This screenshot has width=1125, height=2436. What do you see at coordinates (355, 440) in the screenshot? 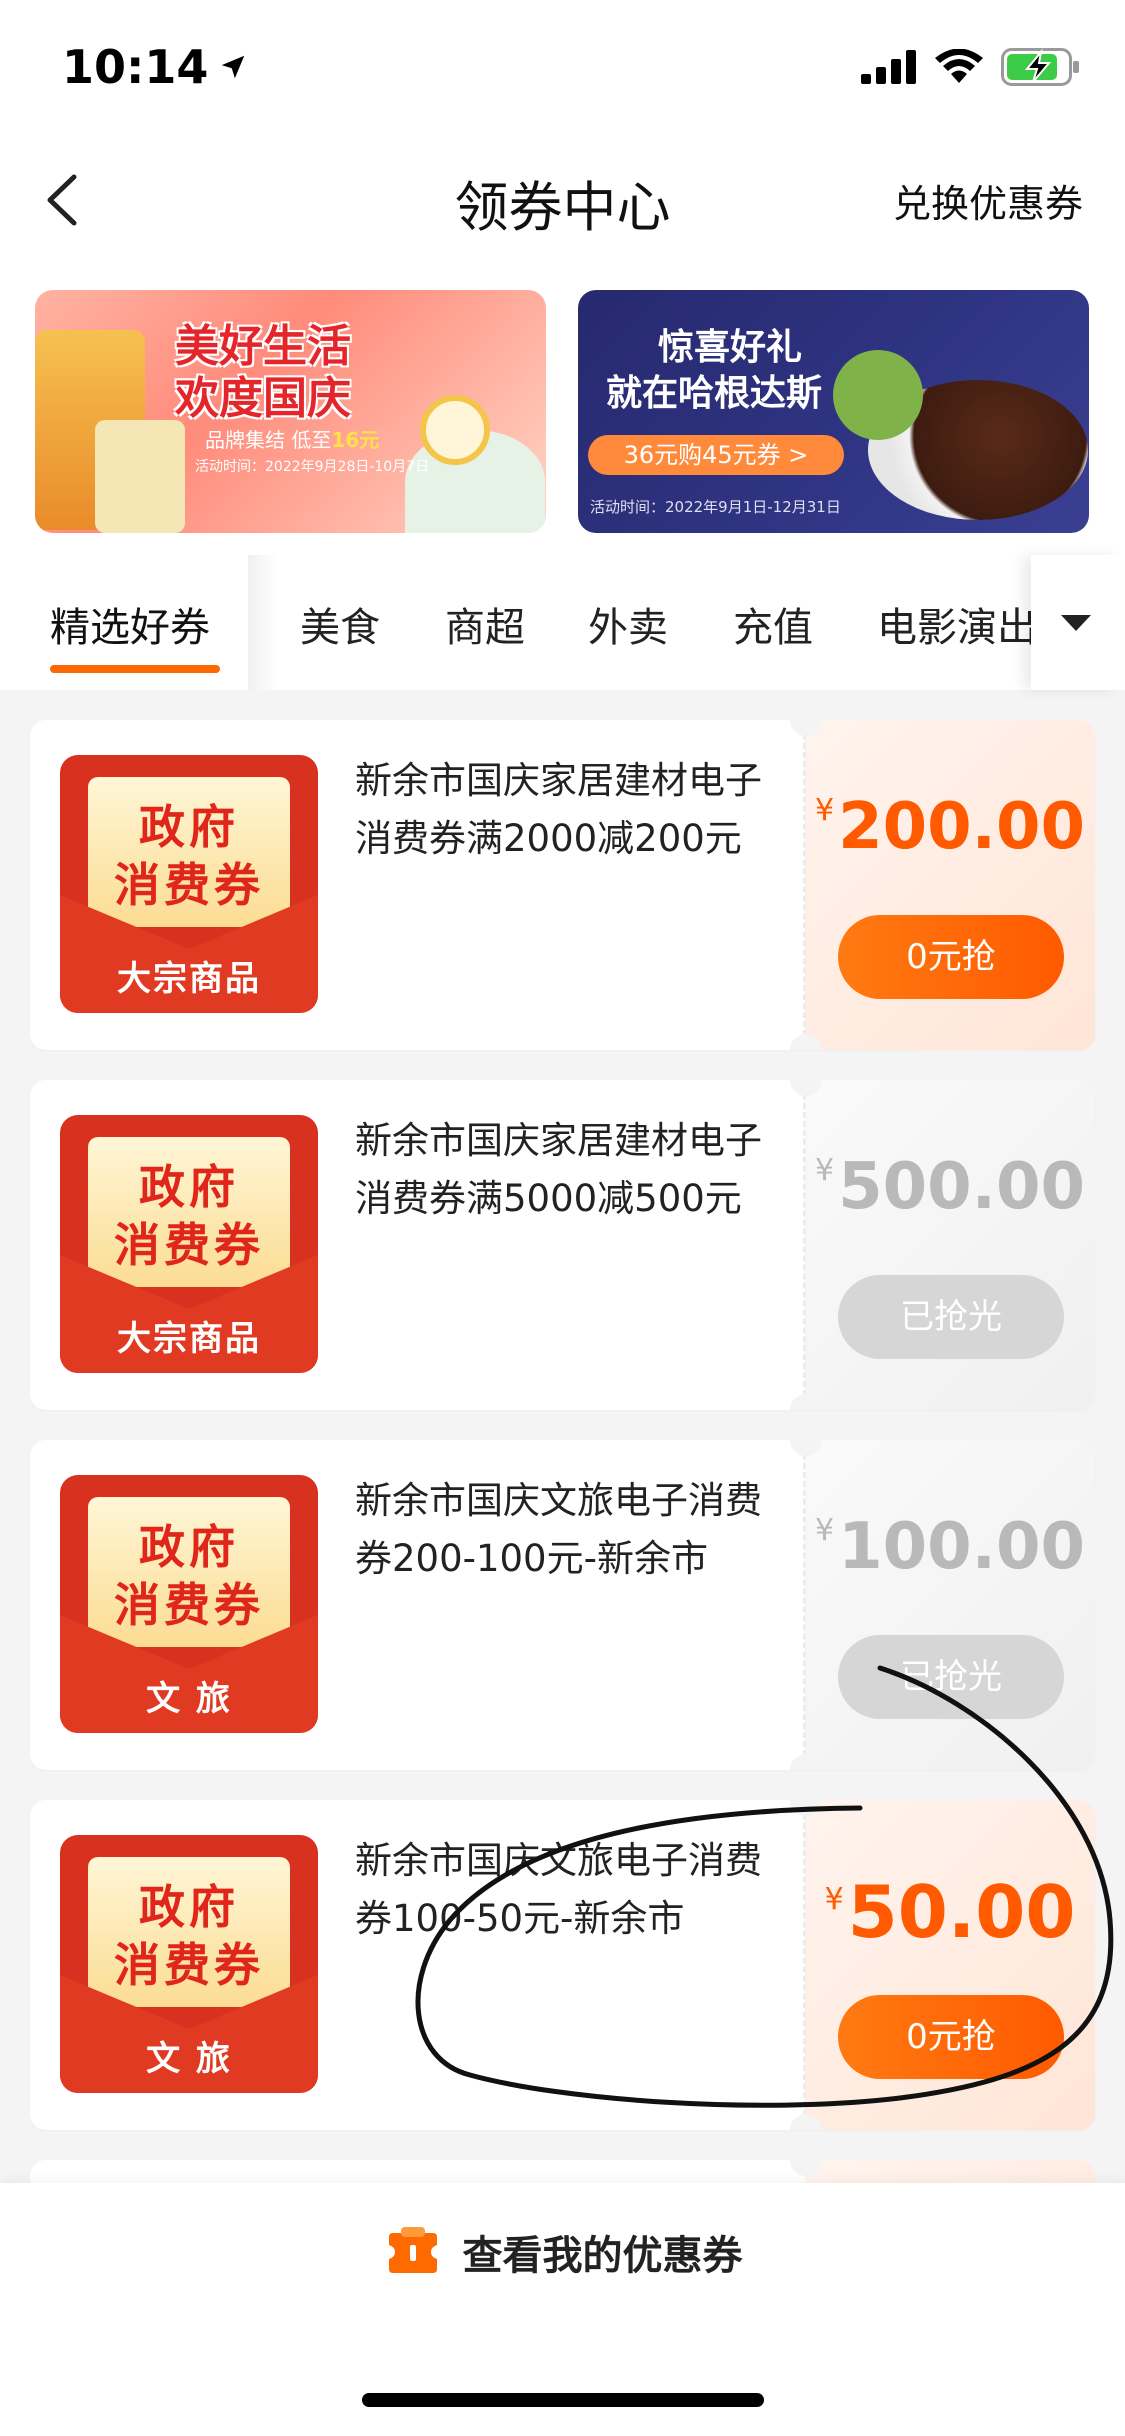
I see `banner-subtitle-highlight: 16元` at bounding box center [355, 440].